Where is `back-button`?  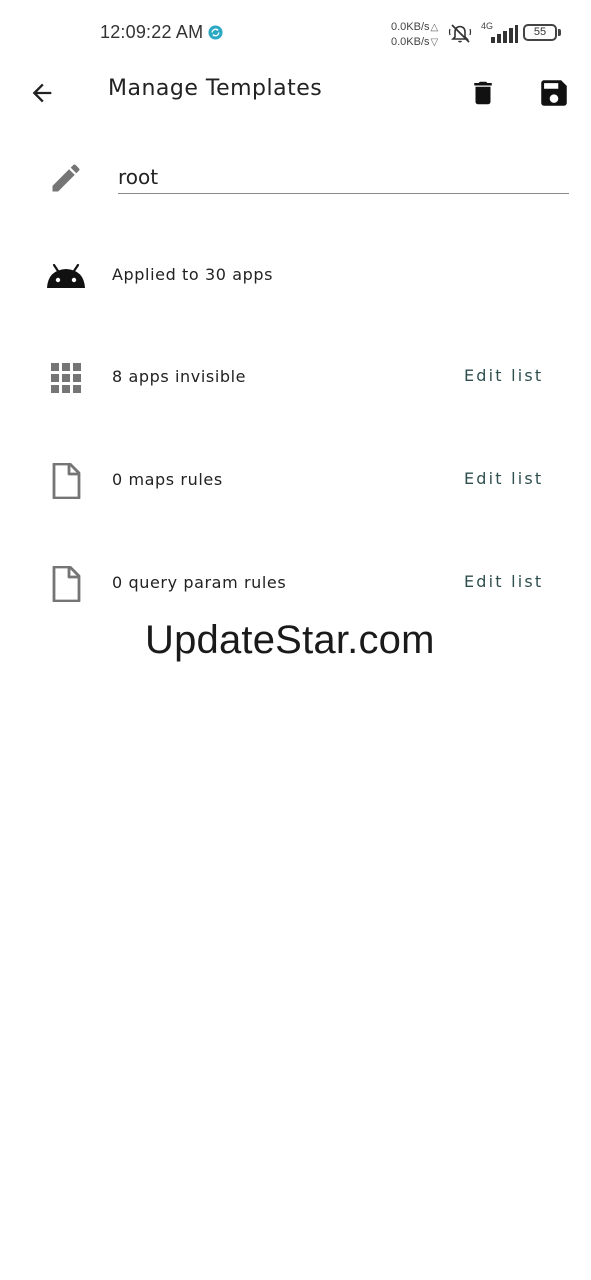 back-button is located at coordinates (42, 93).